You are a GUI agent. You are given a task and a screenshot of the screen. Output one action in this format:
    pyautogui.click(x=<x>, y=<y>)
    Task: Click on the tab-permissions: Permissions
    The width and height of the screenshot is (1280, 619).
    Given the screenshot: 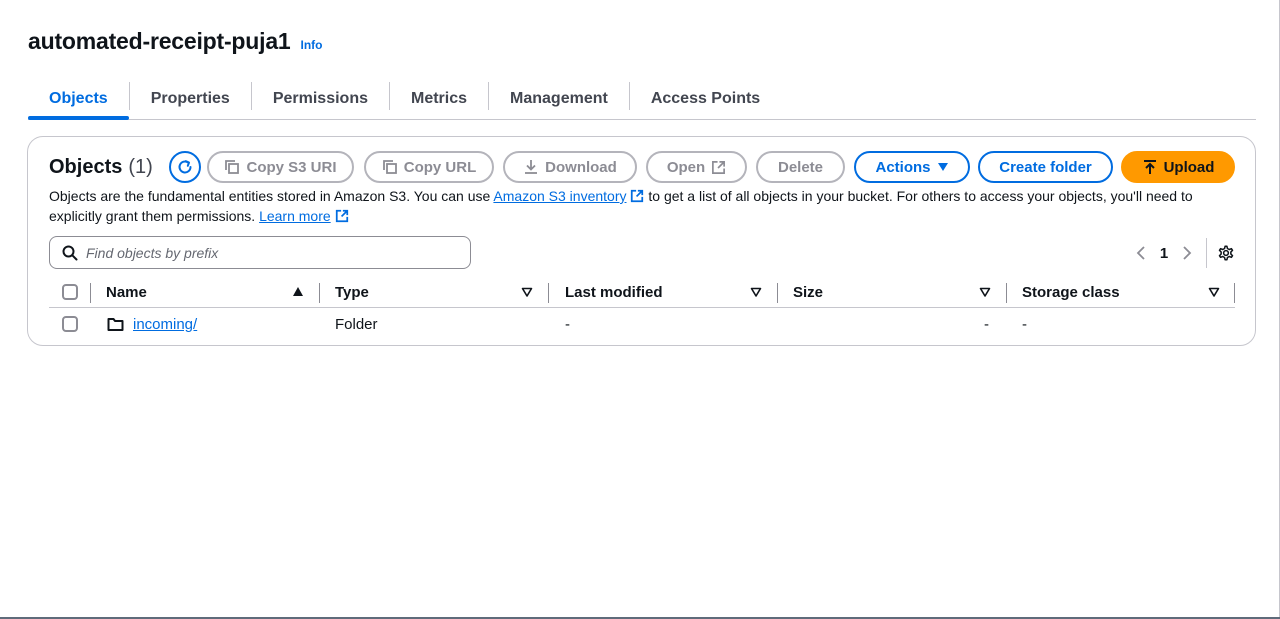 What is the action you would take?
    pyautogui.click(x=320, y=98)
    